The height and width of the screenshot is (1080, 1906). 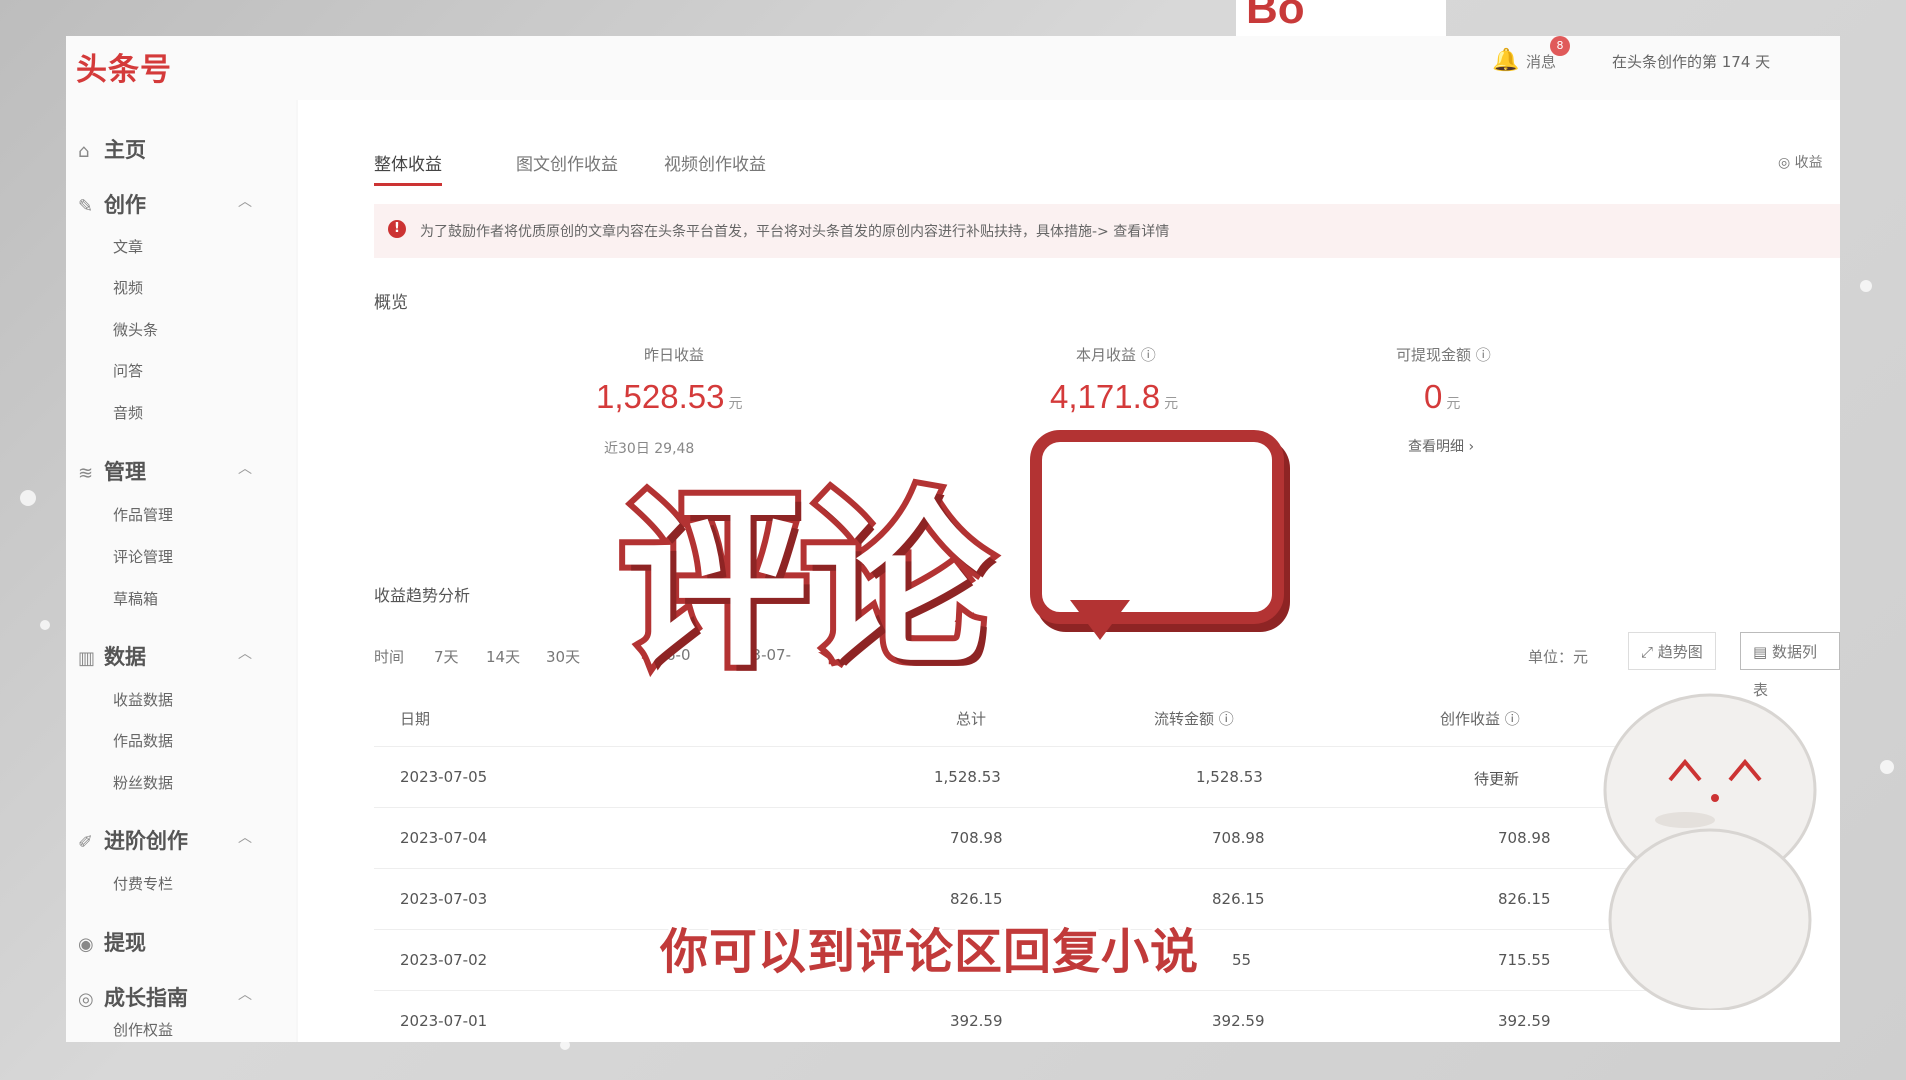 I want to click on messages-link: 消息, so click(x=1541, y=61).